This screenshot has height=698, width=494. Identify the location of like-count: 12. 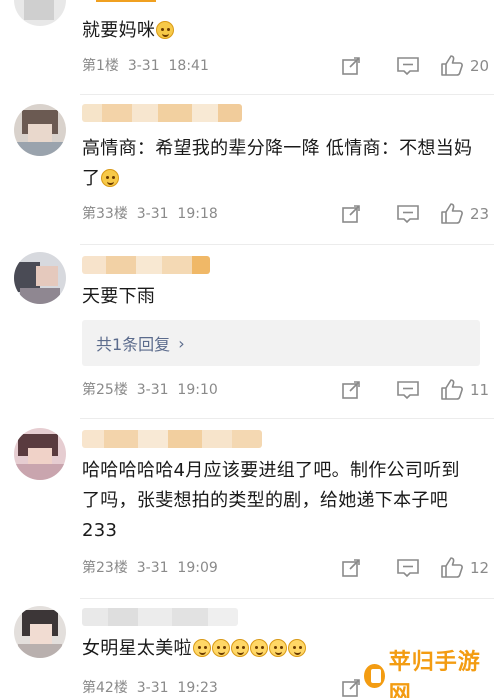
(480, 568).